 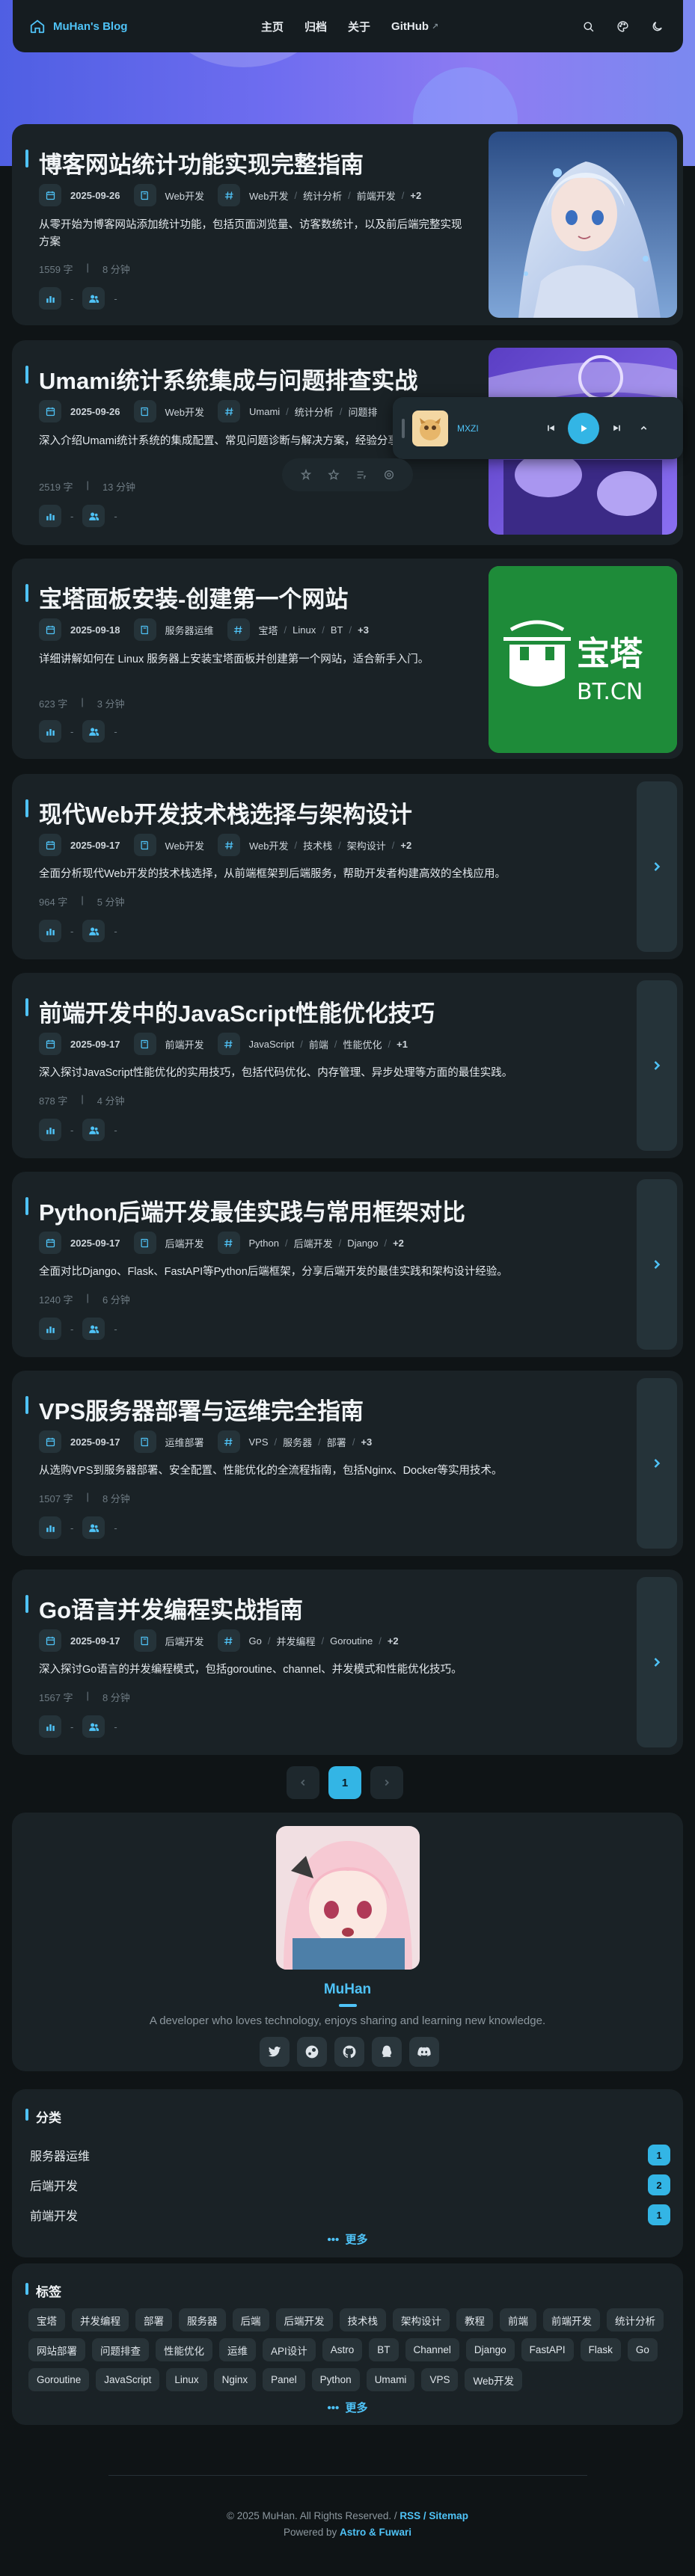 I want to click on tag-chip: Panel, so click(x=284, y=2379).